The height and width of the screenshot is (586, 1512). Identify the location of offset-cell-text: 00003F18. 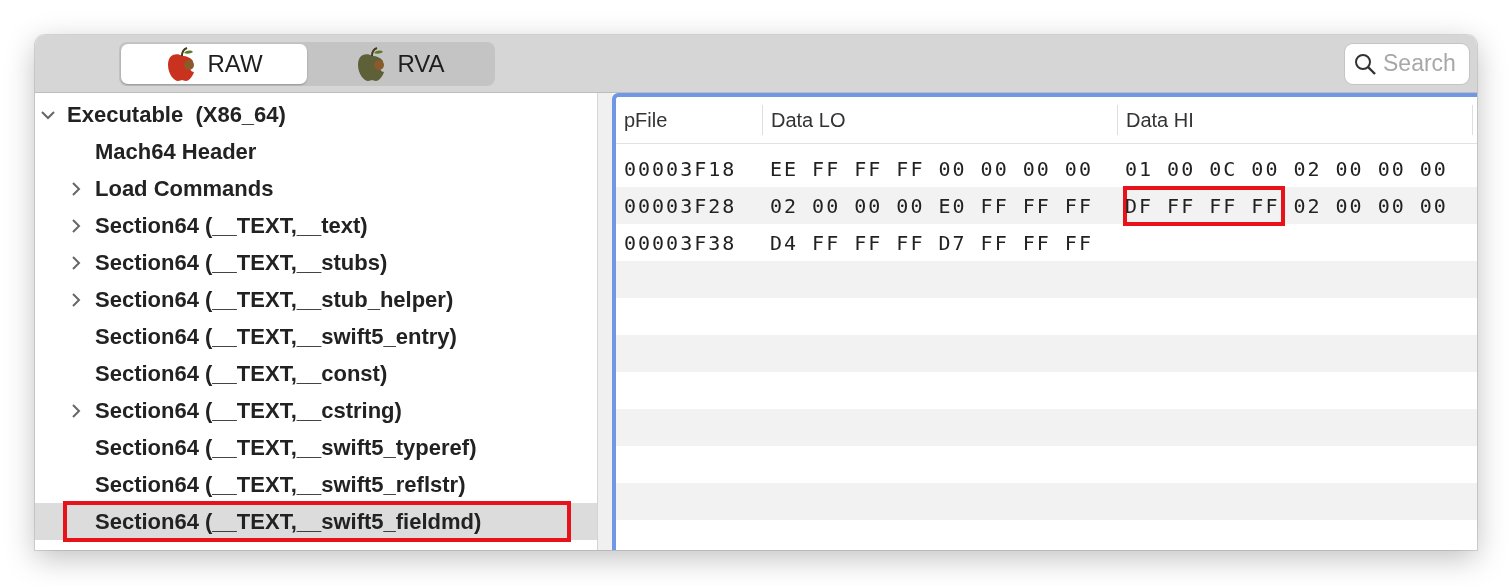
(680, 169).